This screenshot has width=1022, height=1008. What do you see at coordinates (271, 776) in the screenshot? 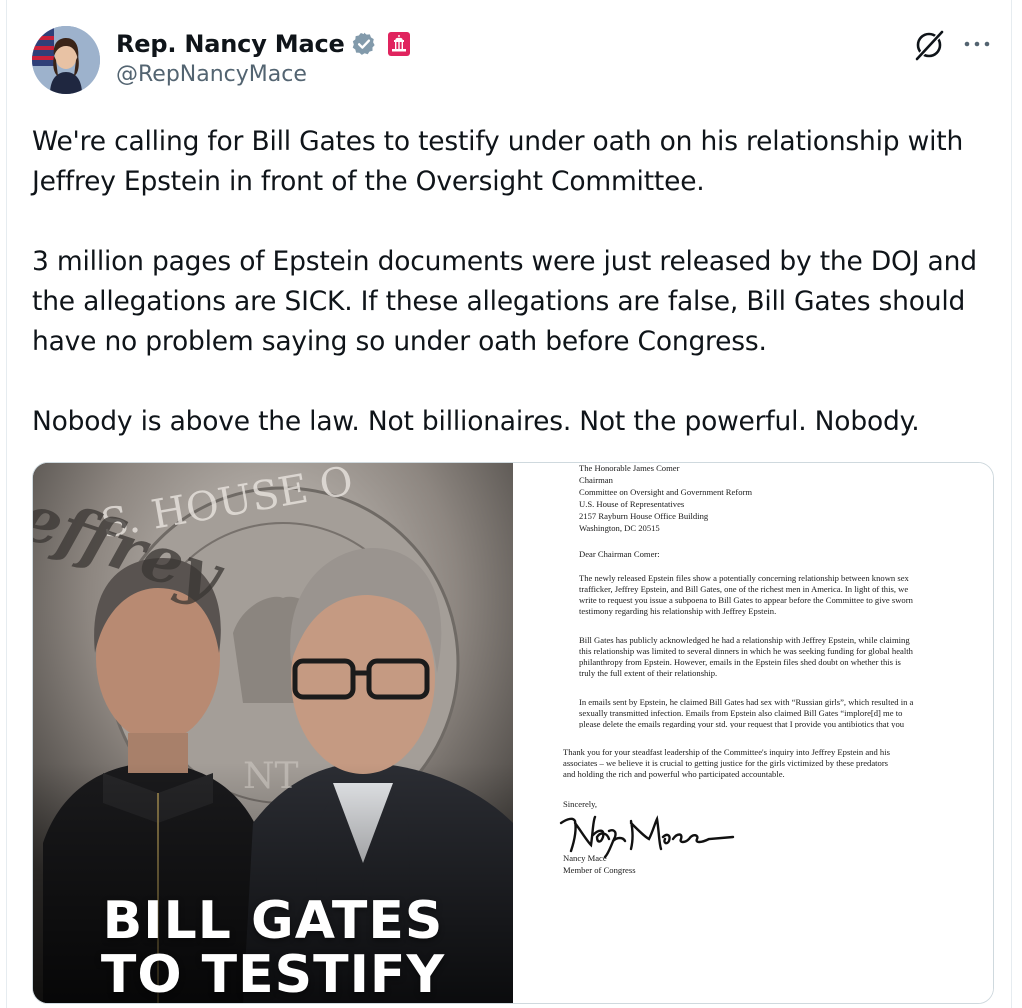
I see `seal-bottom-text: NT` at bounding box center [271, 776].